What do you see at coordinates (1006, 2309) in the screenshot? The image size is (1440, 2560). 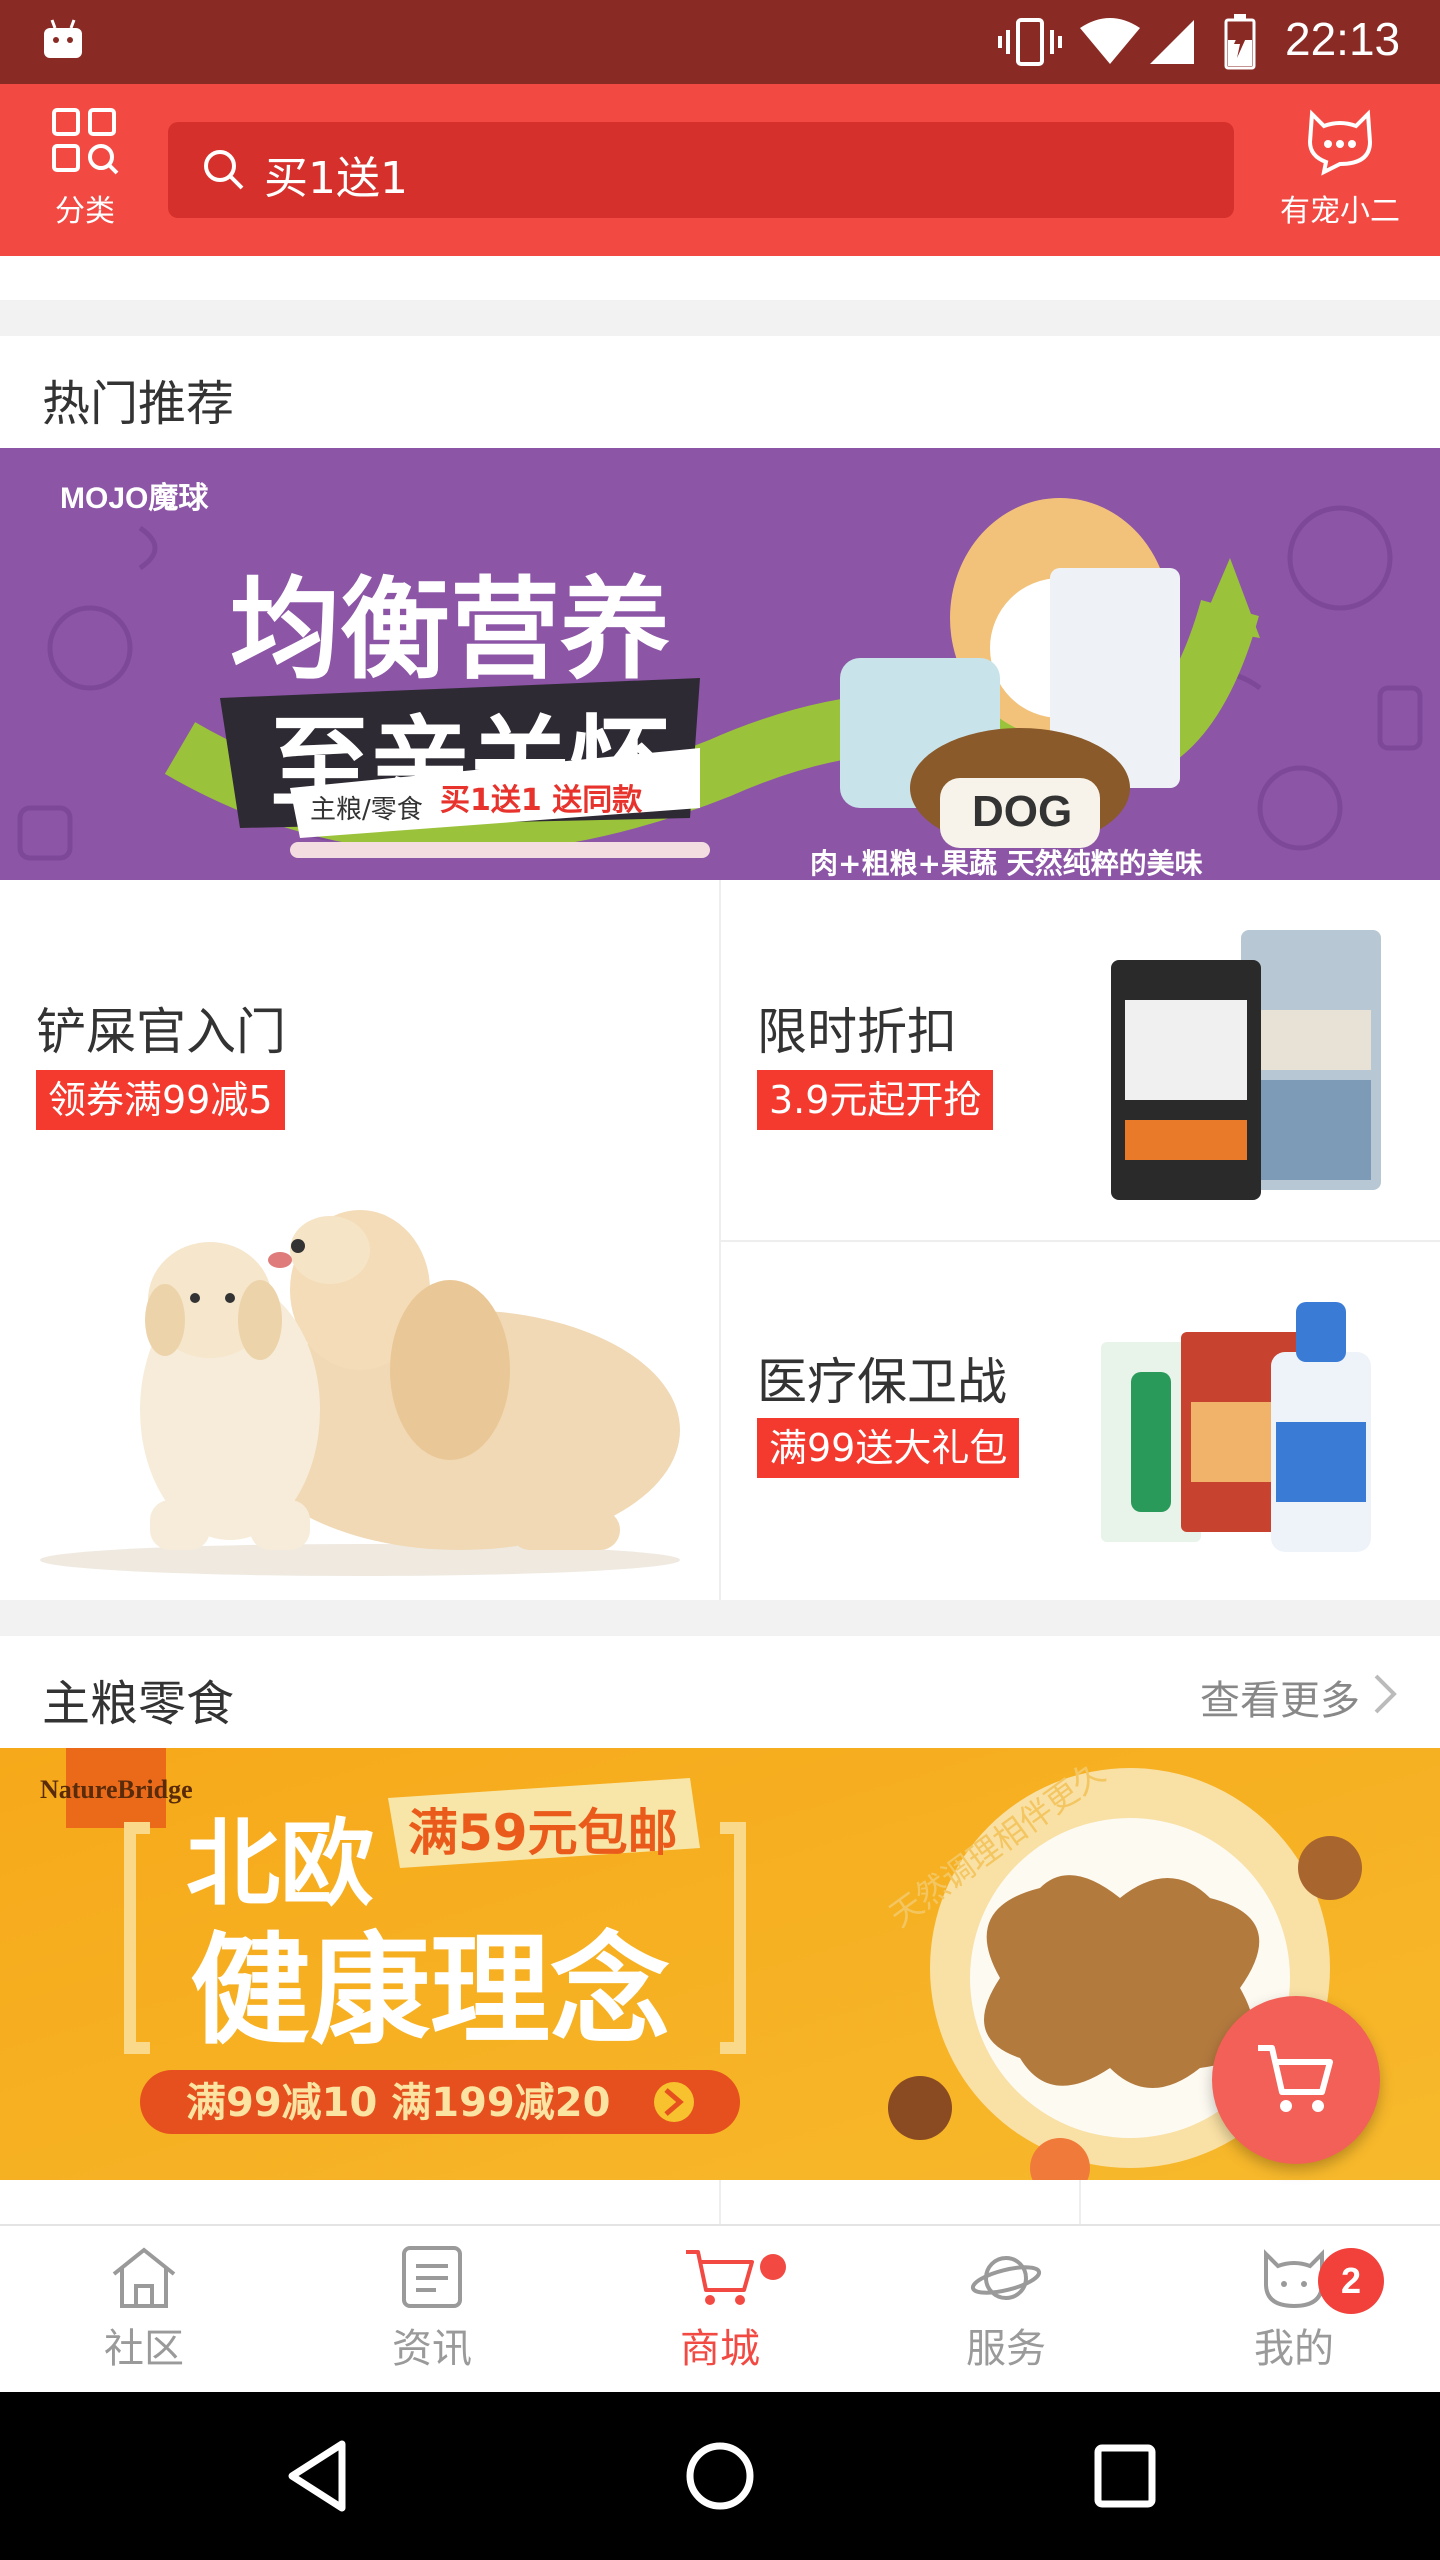 I see `tab-service: 服务` at bounding box center [1006, 2309].